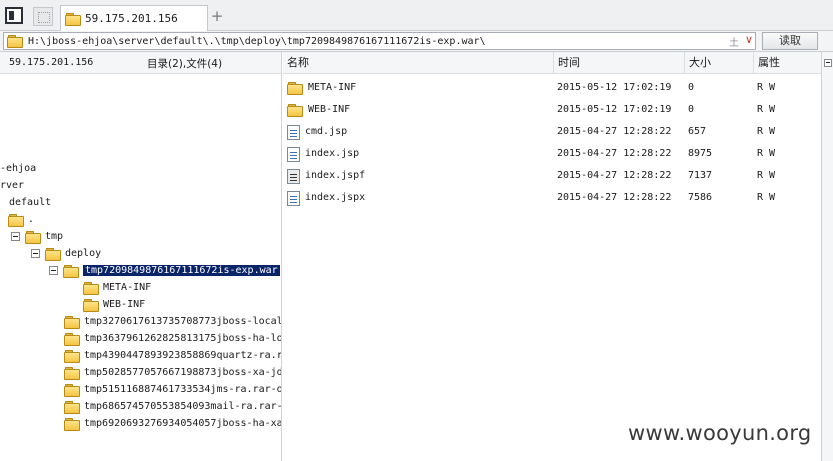 The image size is (833, 461). I want to click on add-tab-button: +, so click(217, 16).